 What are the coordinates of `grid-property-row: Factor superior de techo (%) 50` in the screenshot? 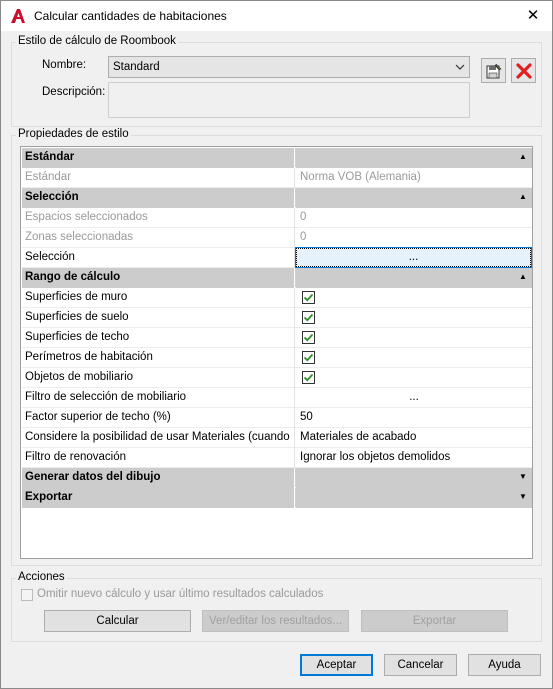 It's located at (277, 418).